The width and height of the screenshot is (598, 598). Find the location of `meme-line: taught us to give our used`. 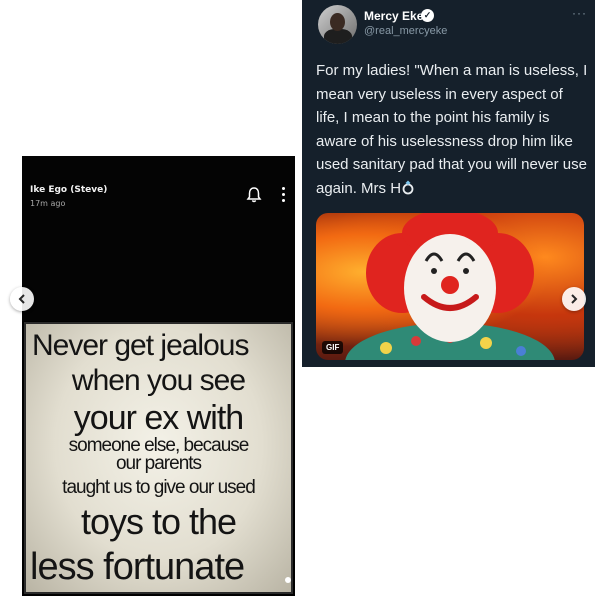

meme-line: taught us to give our used is located at coordinates (159, 487).